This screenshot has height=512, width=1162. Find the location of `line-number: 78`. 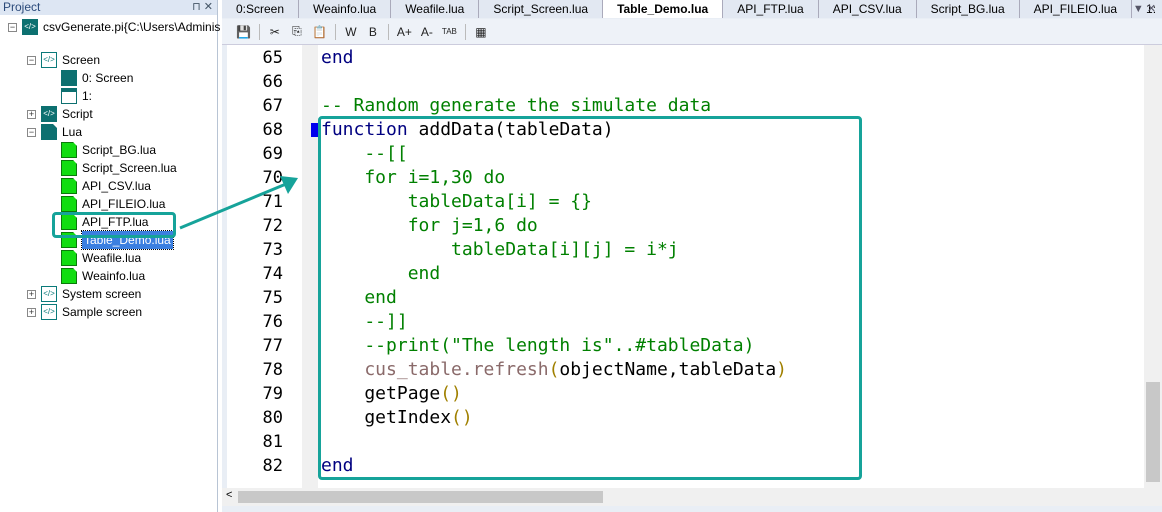

line-number: 78 is located at coordinates (272, 370).